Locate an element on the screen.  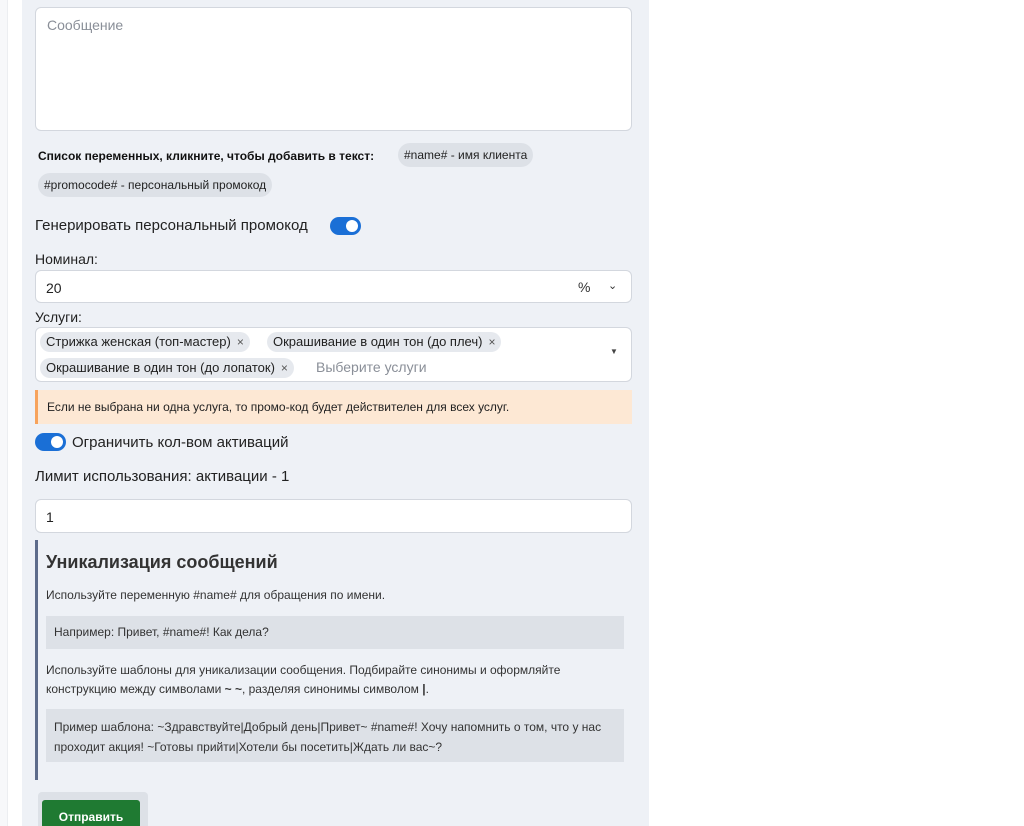
submit-button: Отправить is located at coordinates (91, 813).